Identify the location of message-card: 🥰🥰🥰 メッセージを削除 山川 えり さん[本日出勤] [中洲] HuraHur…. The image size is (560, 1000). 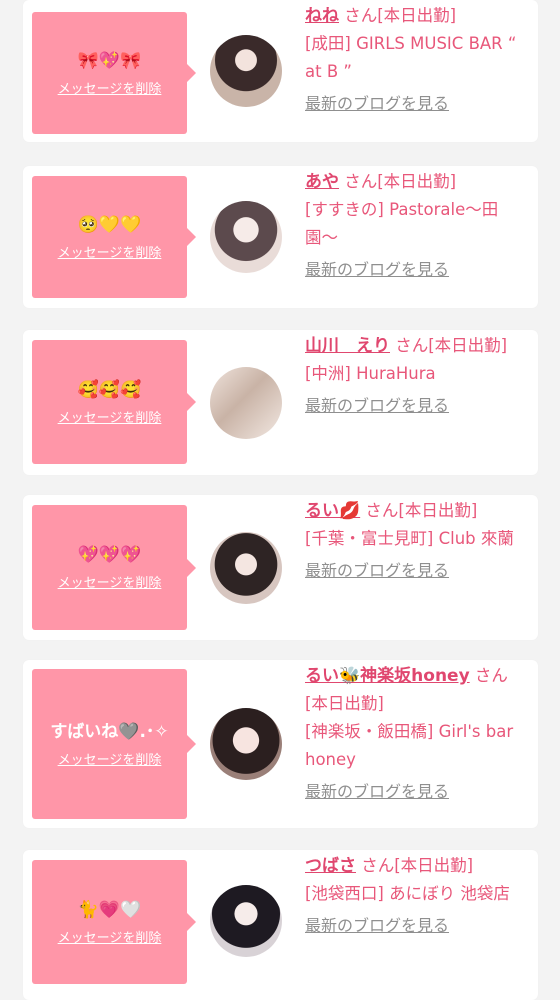
(280, 402).